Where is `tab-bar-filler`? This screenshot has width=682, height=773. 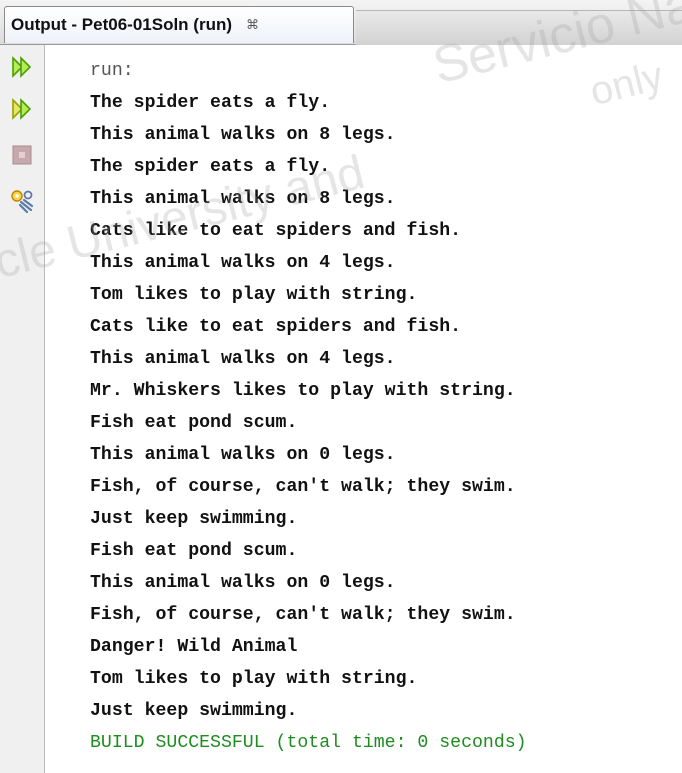 tab-bar-filler is located at coordinates (519, 27).